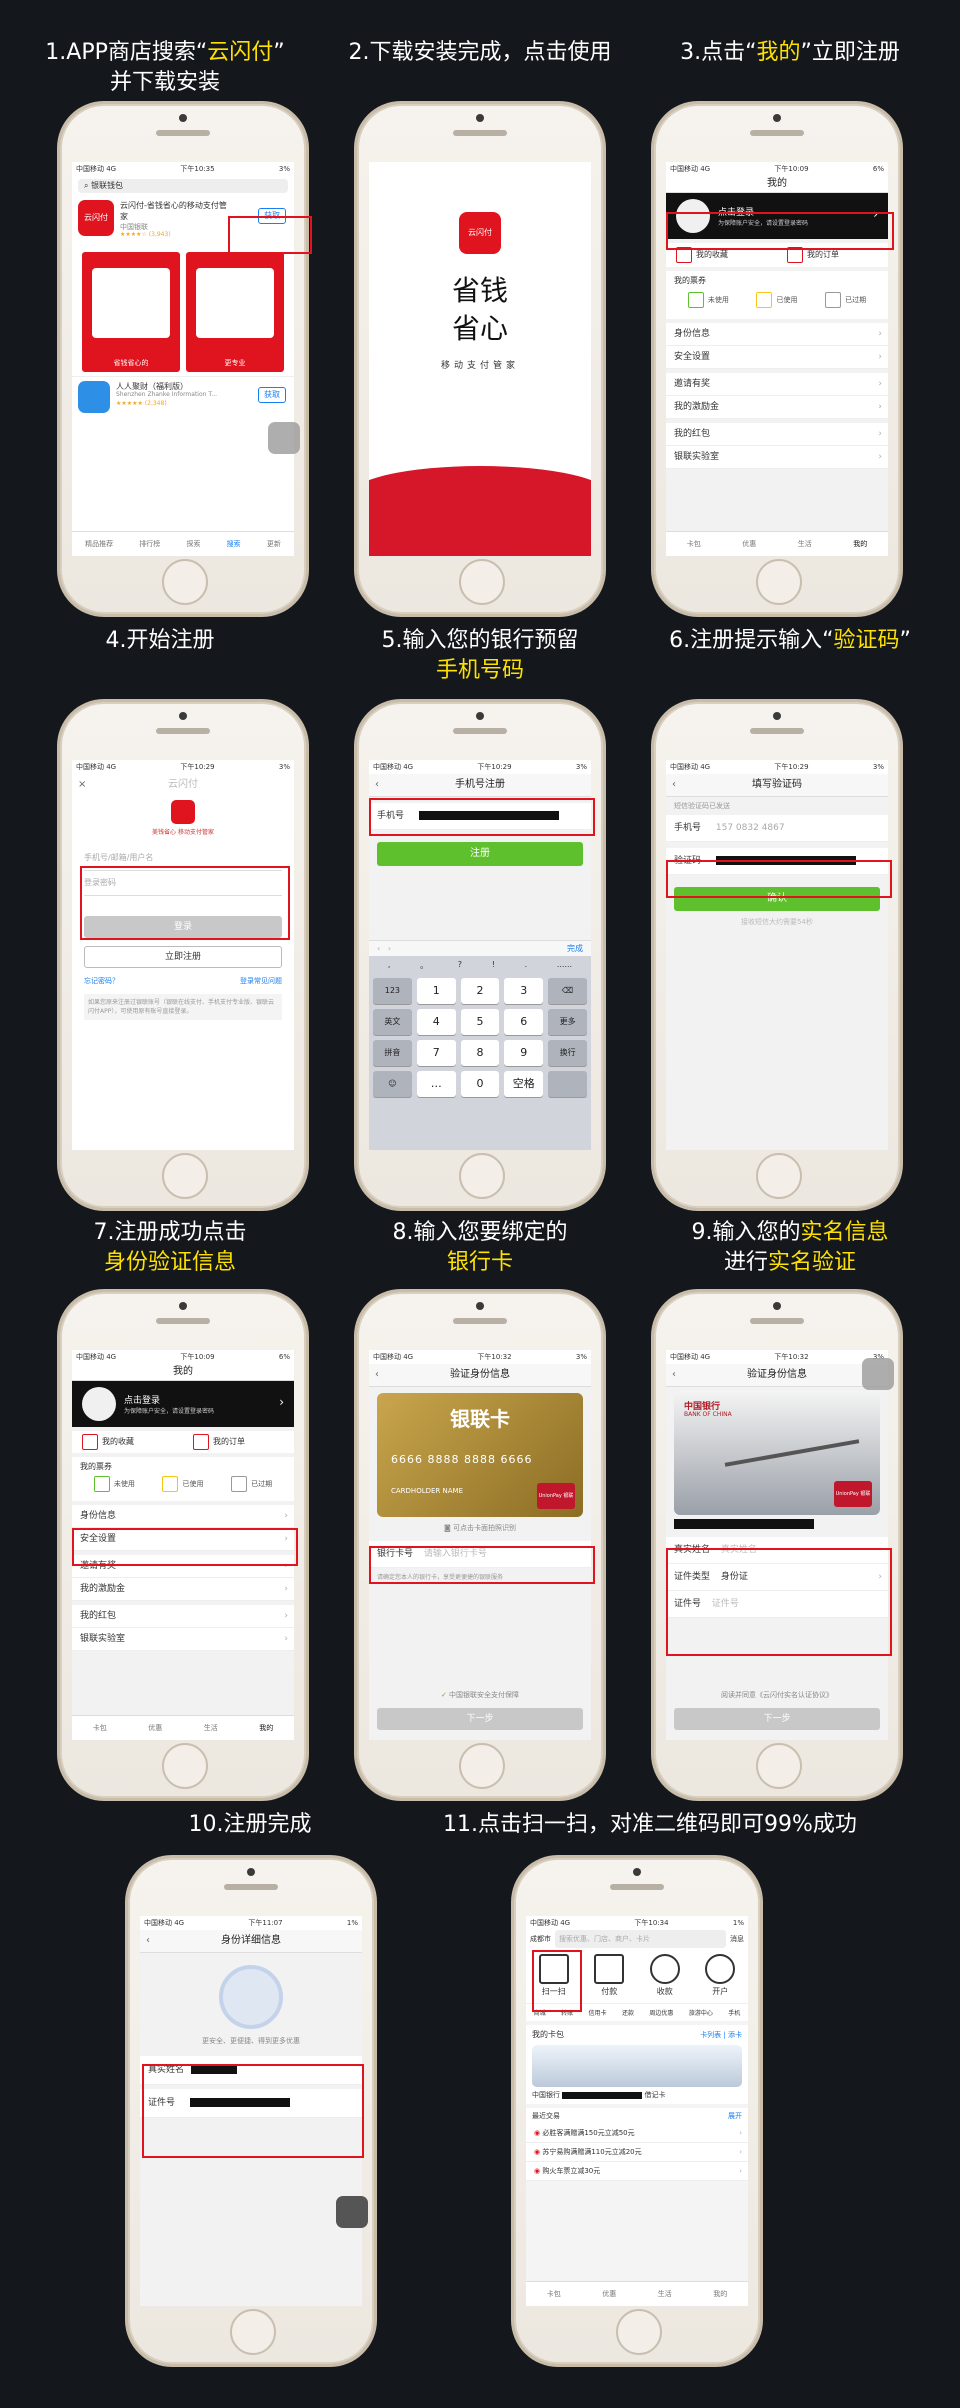 The height and width of the screenshot is (2408, 960). I want to click on keyboard-arrows: ‹ ›, so click(384, 948).